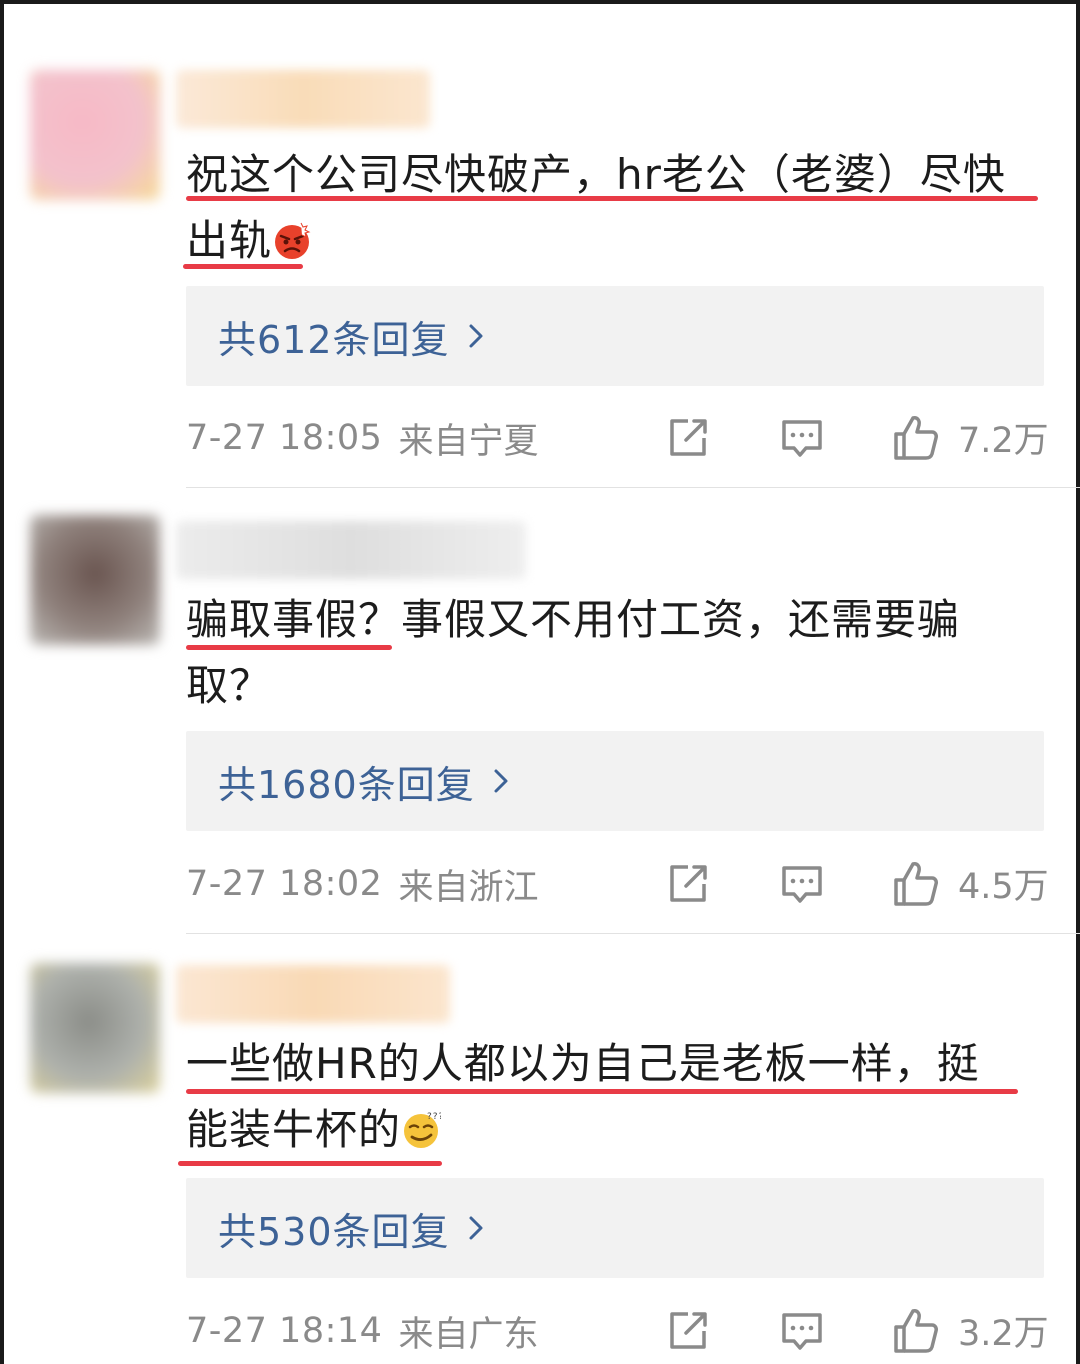 This screenshot has width=1080, height=1364. I want to click on comment-text-line: 一些做HR的人都以为自己是老板一样，挺, so click(583, 1063).